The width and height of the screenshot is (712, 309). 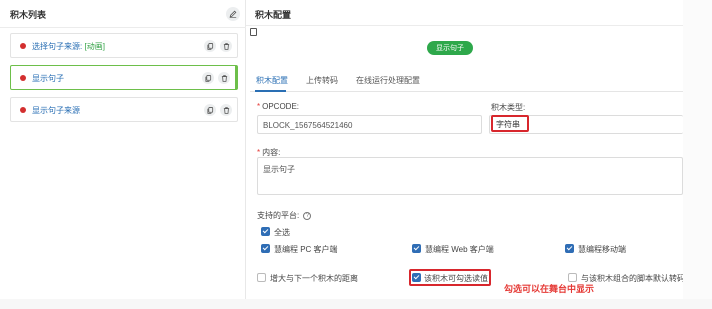 What do you see at coordinates (464, 25) in the screenshot?
I see `divider` at bounding box center [464, 25].